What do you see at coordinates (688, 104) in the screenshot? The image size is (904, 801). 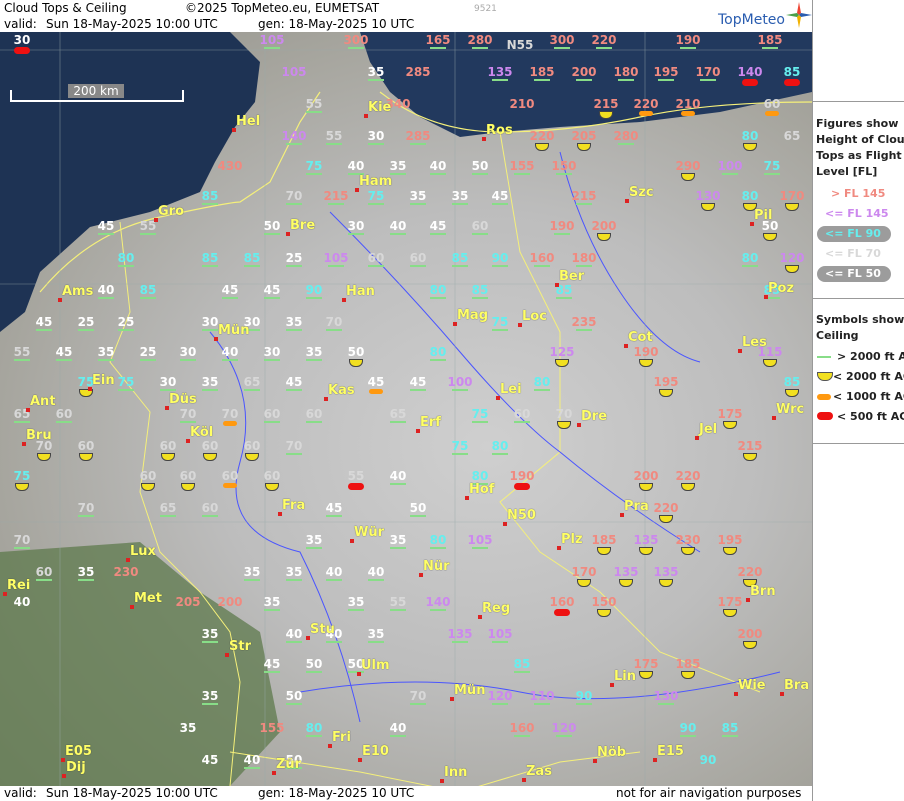 I see `cloud-top-value: 210` at bounding box center [688, 104].